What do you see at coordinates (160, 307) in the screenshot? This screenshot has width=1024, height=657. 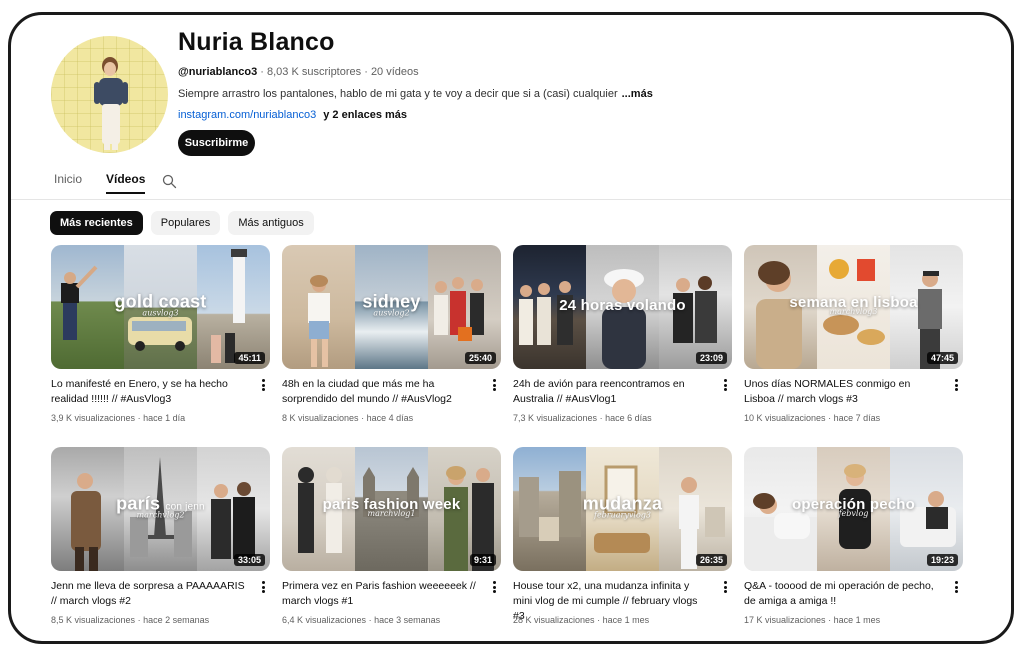 I see `video-thumbnail: gold coast ausvlog3 45:11` at bounding box center [160, 307].